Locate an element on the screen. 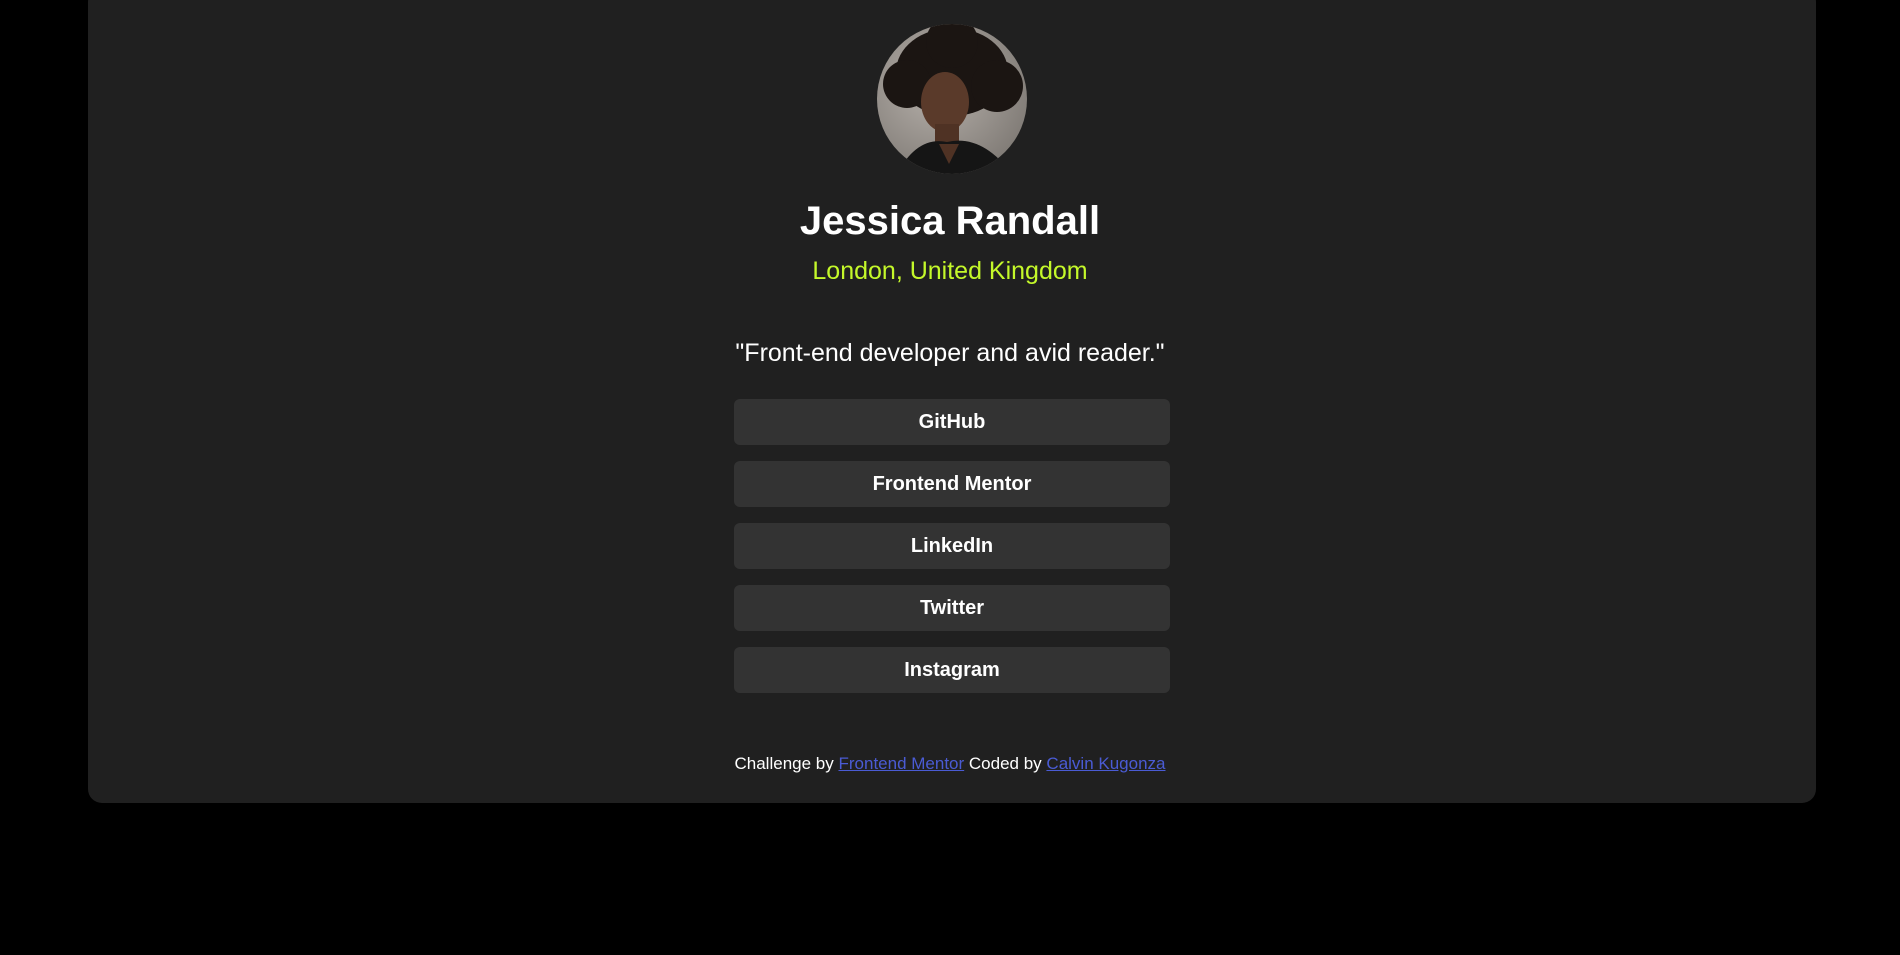  profile-location: London, United Kingdom is located at coordinates (950, 271).